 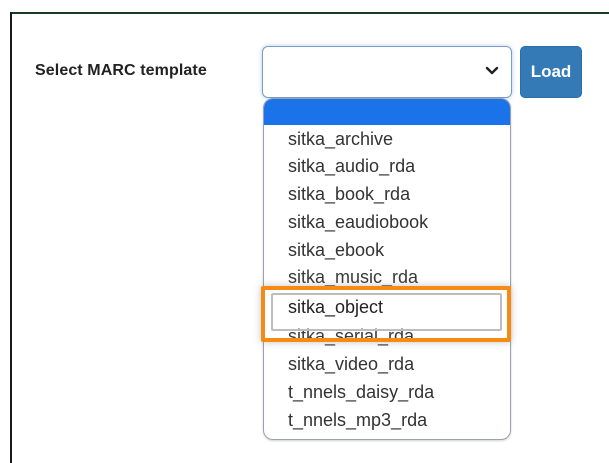 I want to click on option-sitka-ebook: sitka_ebook, so click(x=336, y=250).